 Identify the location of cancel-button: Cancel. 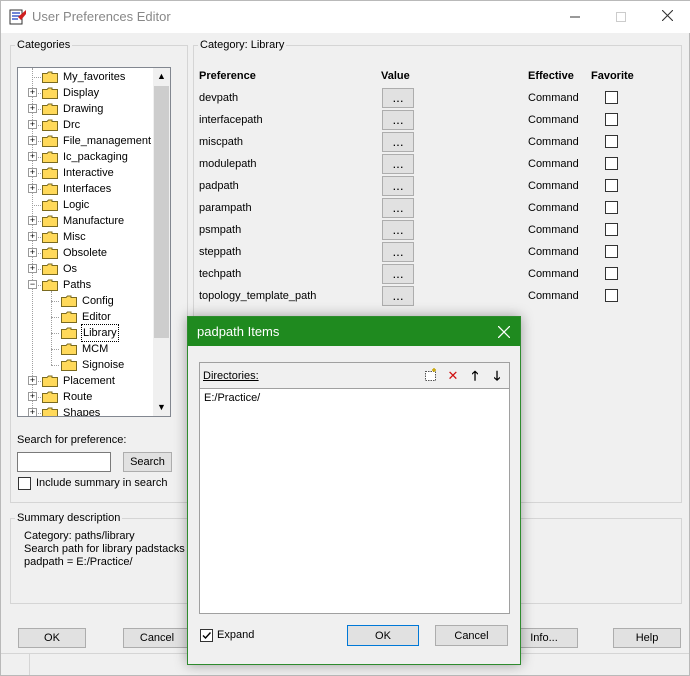
(157, 638).